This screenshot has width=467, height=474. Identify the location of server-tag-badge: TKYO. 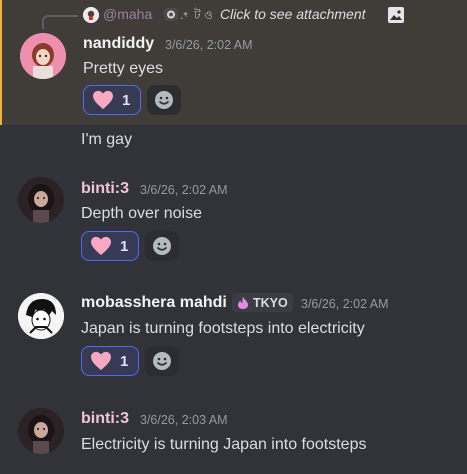
(262, 302).